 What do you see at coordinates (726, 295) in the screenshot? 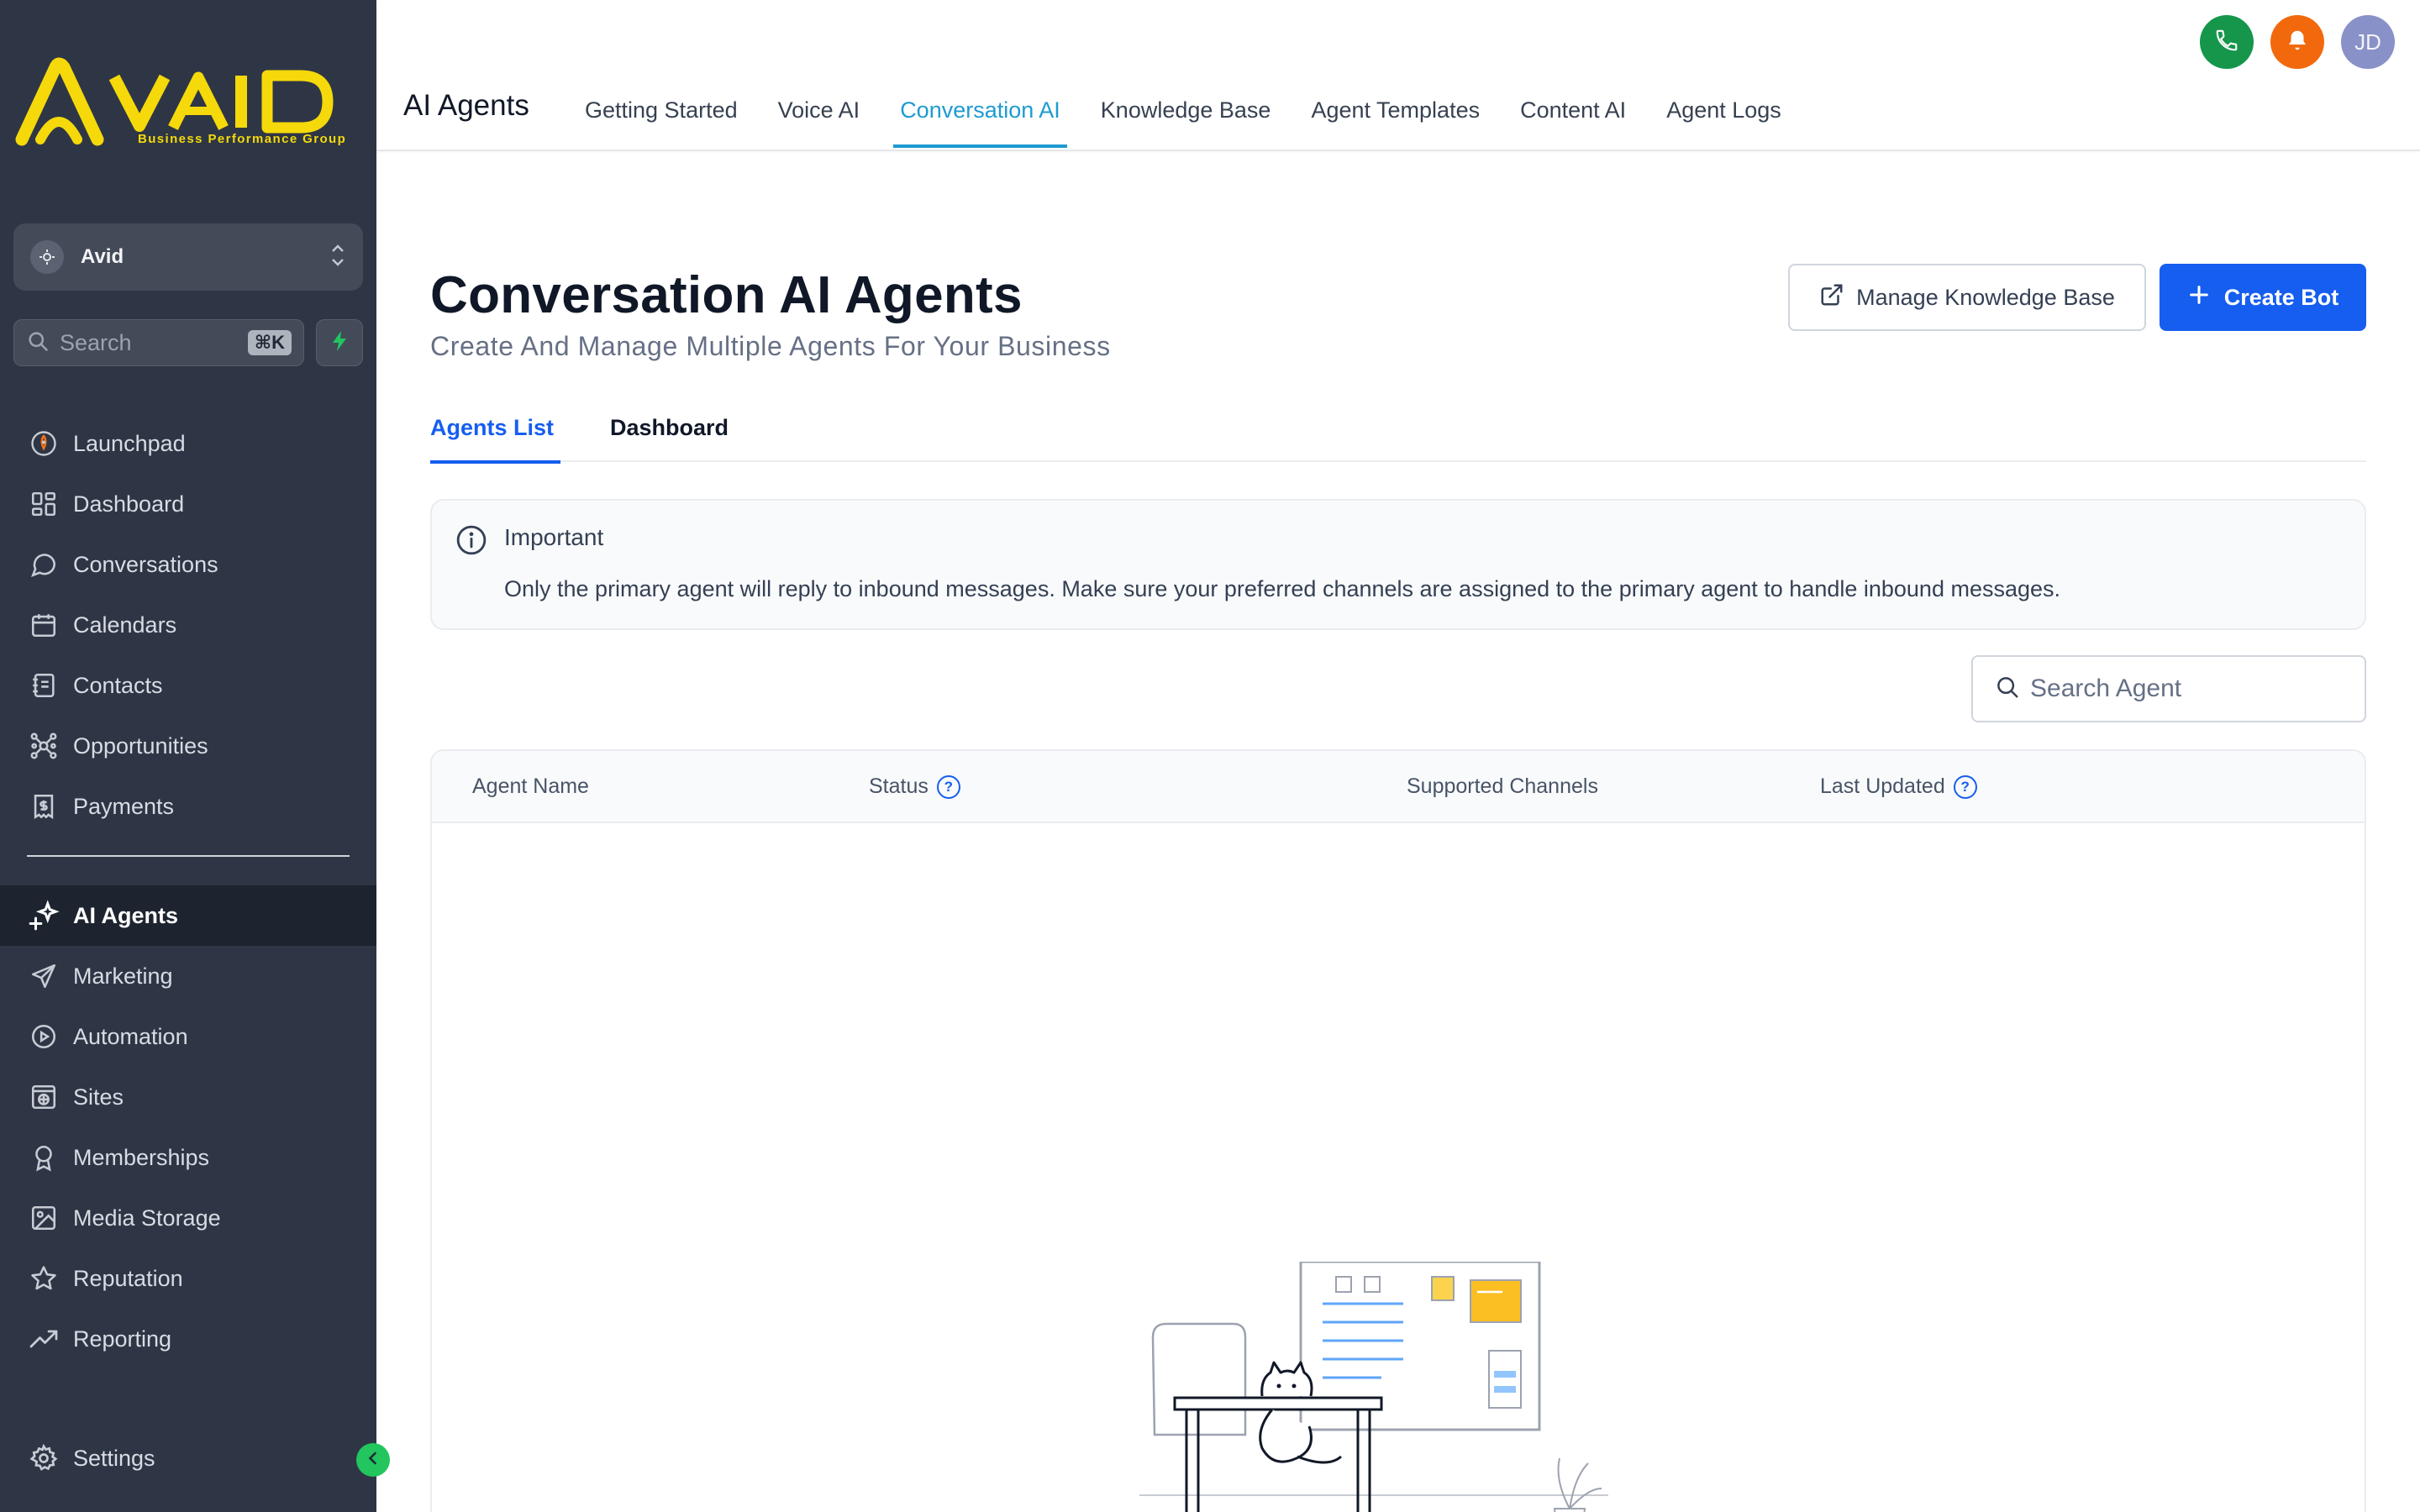
I see `page-title: Conversation AI Agents` at bounding box center [726, 295].